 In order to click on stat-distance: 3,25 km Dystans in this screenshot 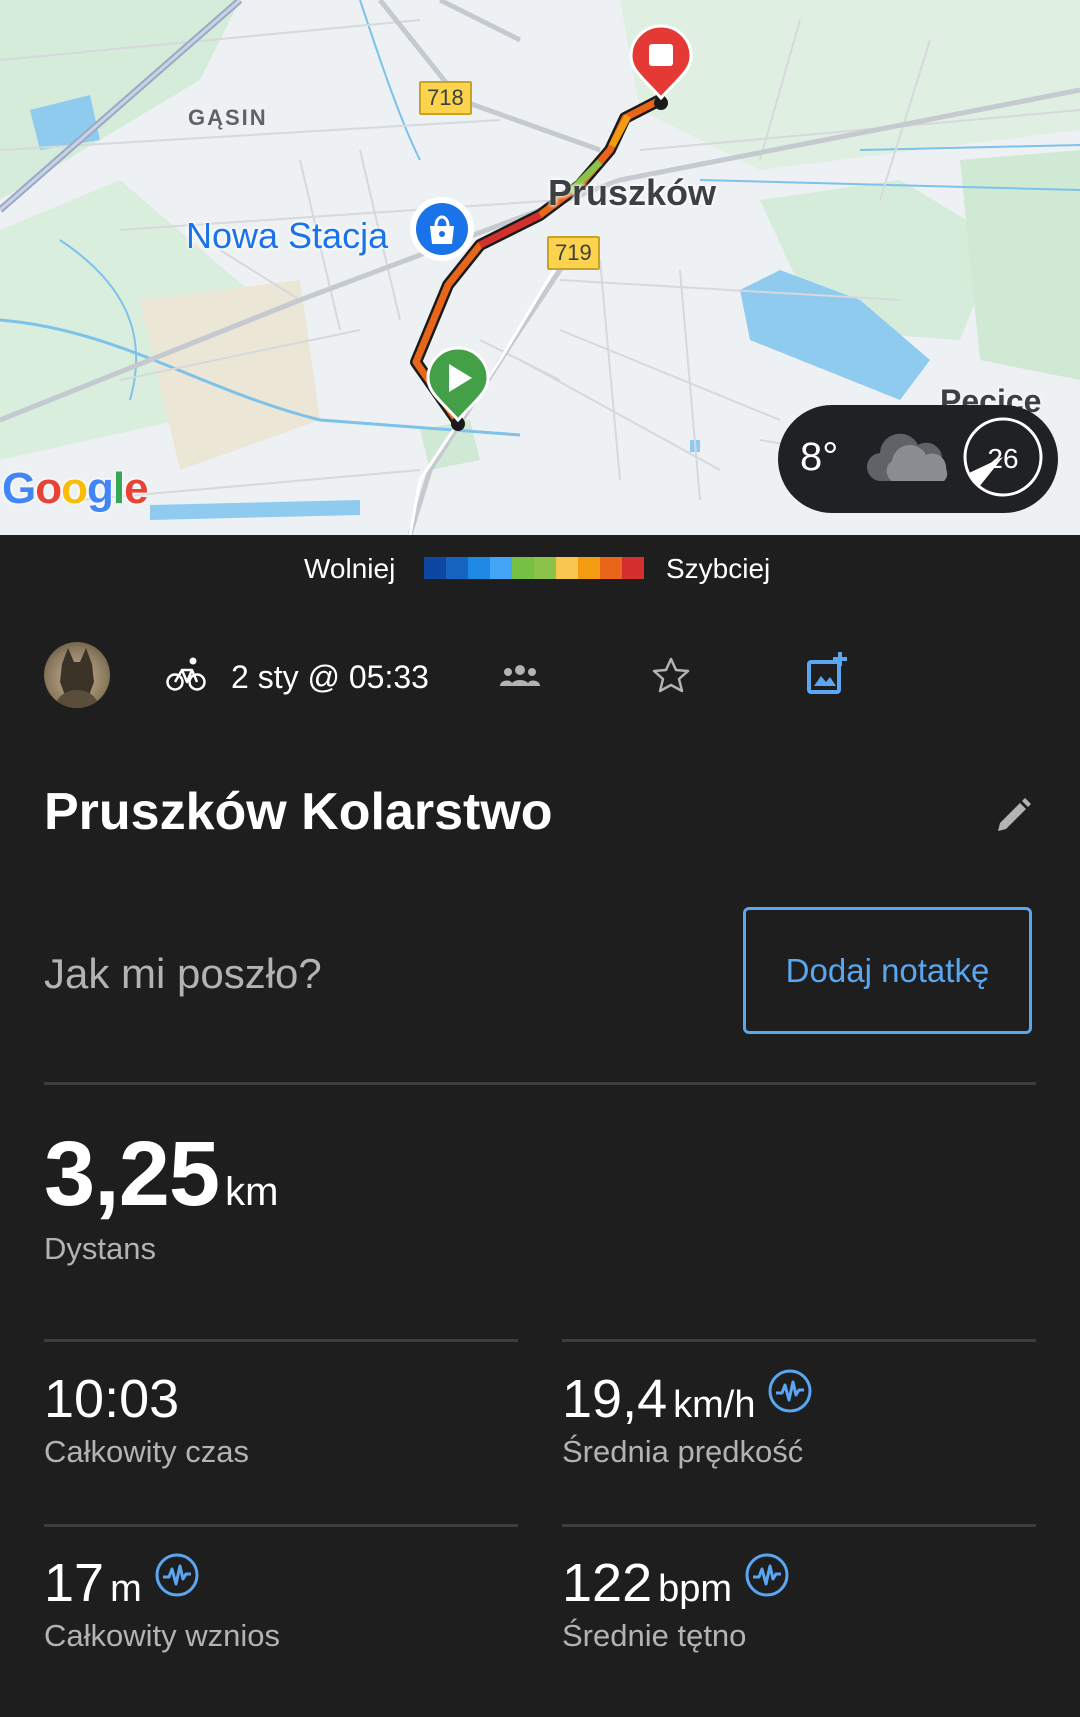, I will do `click(161, 1194)`.